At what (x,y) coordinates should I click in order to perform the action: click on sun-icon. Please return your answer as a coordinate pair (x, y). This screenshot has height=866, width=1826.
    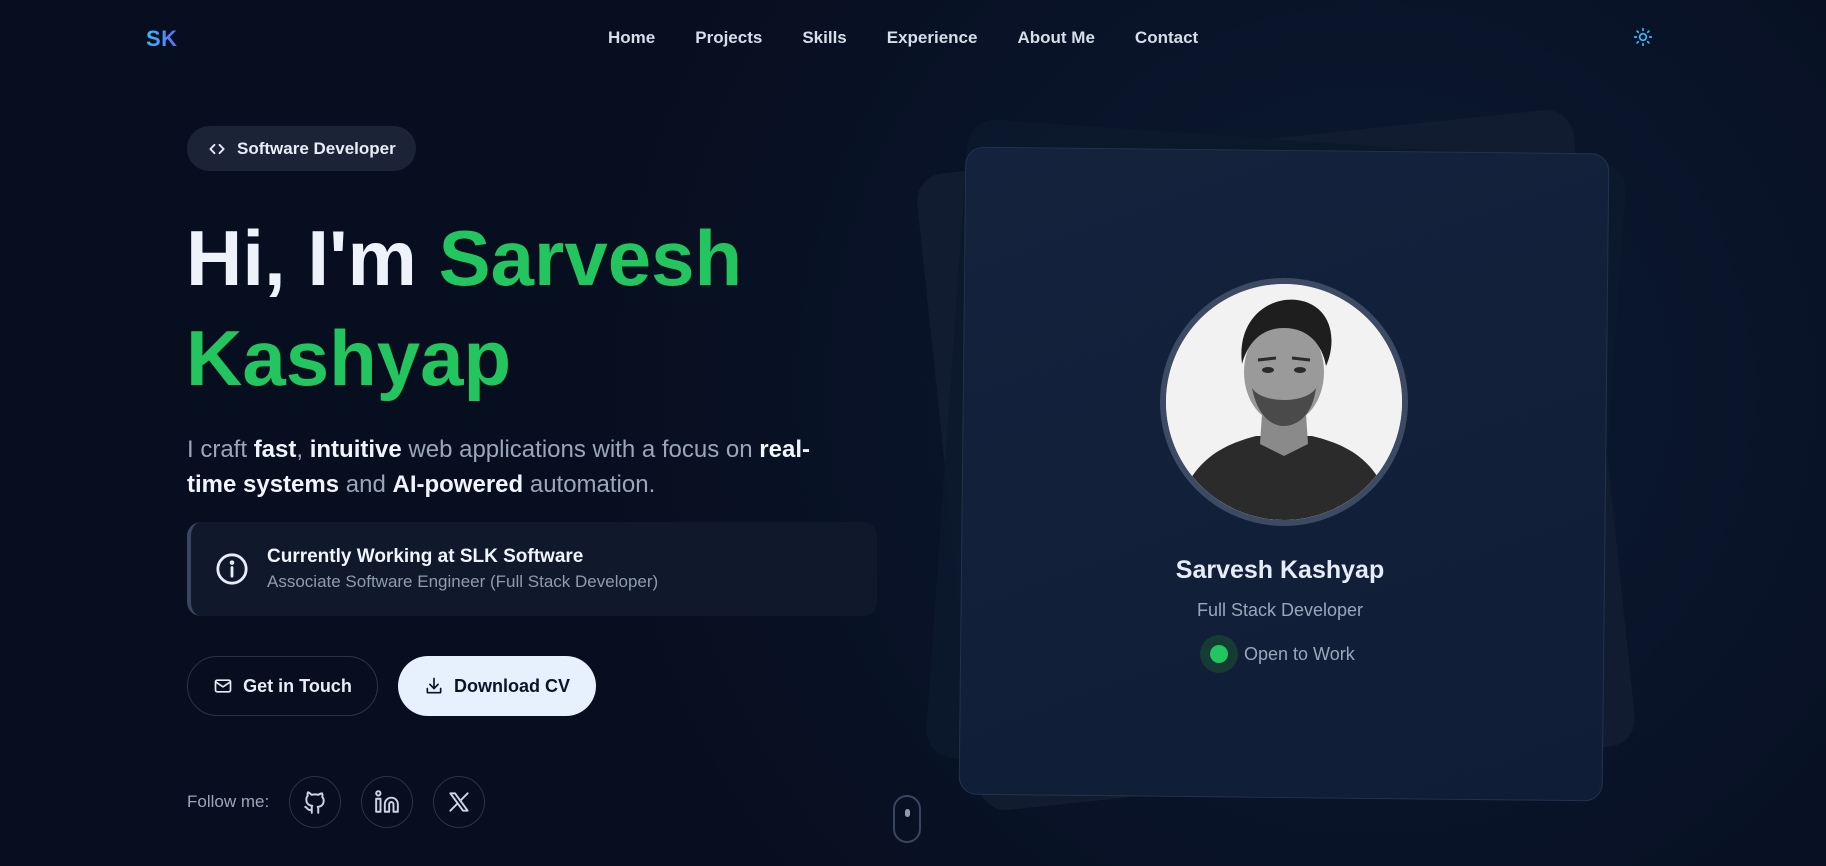
    Looking at the image, I should click on (1643, 37).